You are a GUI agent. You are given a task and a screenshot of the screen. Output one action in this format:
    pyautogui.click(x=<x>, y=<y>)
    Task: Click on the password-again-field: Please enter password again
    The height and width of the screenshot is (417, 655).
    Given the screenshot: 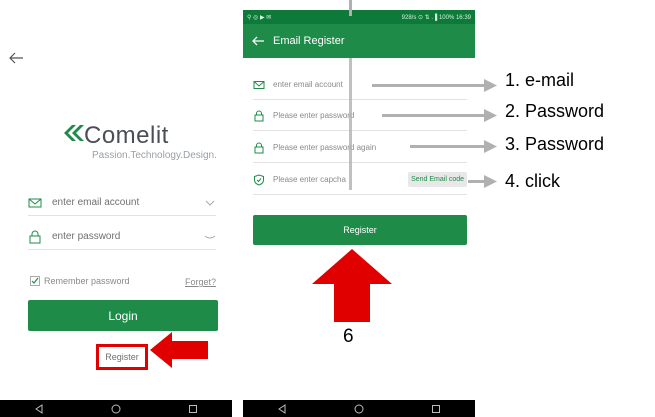 What is the action you would take?
    pyautogui.click(x=360, y=148)
    